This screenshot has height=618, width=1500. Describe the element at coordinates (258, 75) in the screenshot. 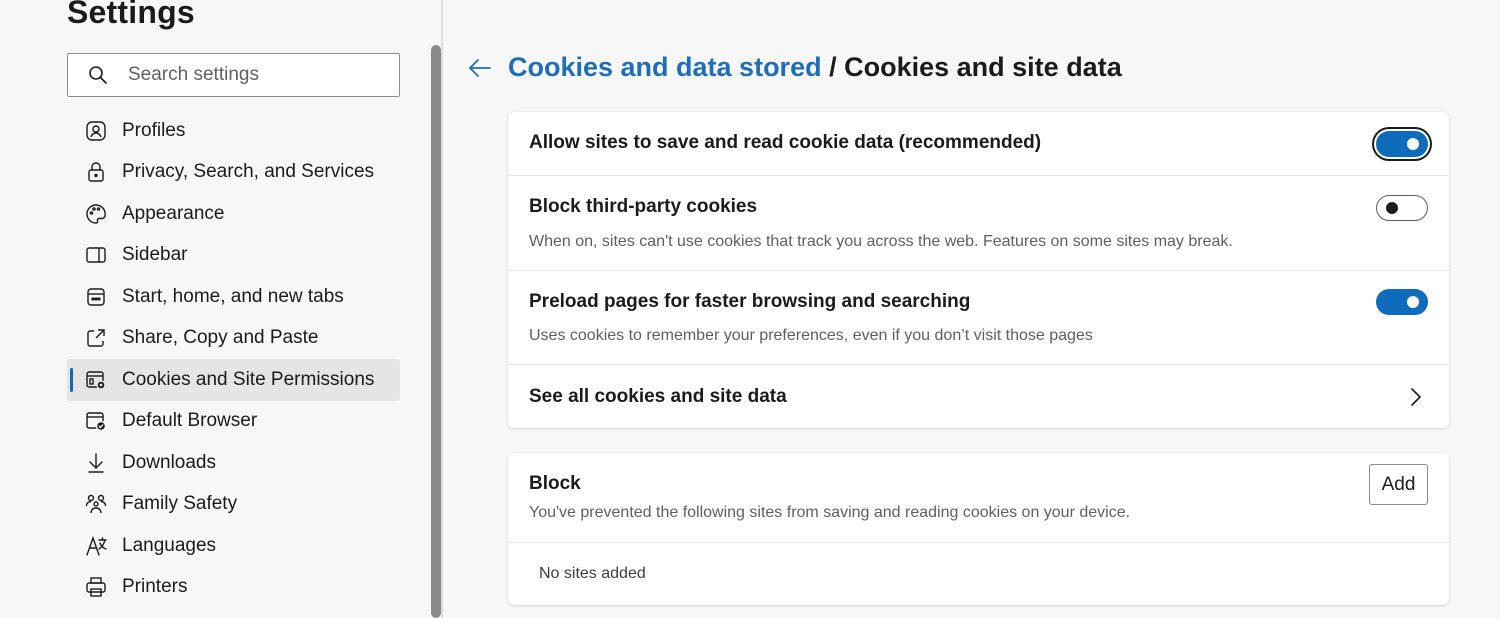

I see `search-input` at that location.